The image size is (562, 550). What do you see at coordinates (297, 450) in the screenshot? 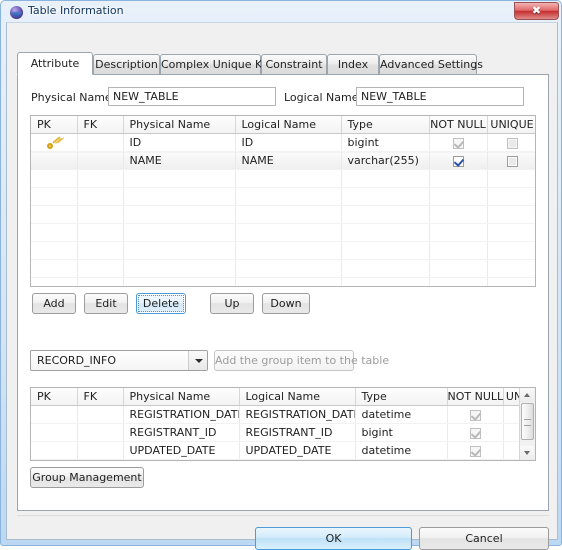
I see `cell-logical-name: UPDATED_DATE` at bounding box center [297, 450].